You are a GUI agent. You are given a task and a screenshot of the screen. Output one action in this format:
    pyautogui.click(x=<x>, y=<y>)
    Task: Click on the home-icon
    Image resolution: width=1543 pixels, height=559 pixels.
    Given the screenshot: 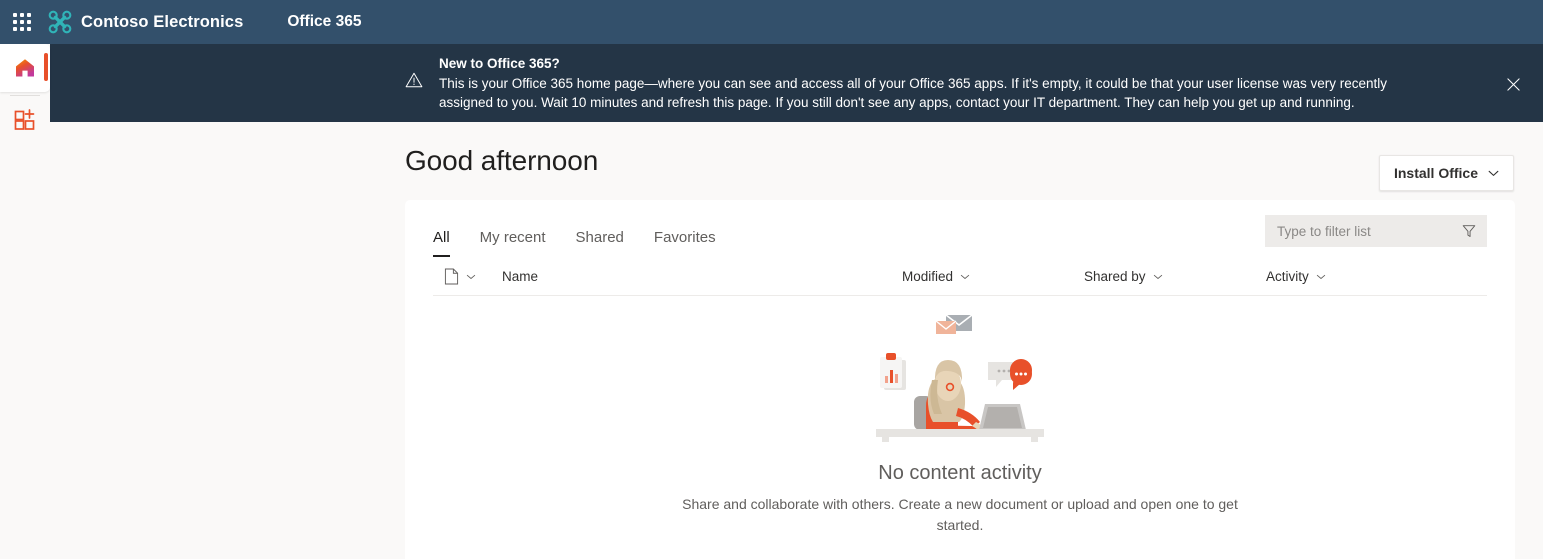 What is the action you would take?
    pyautogui.click(x=25, y=68)
    